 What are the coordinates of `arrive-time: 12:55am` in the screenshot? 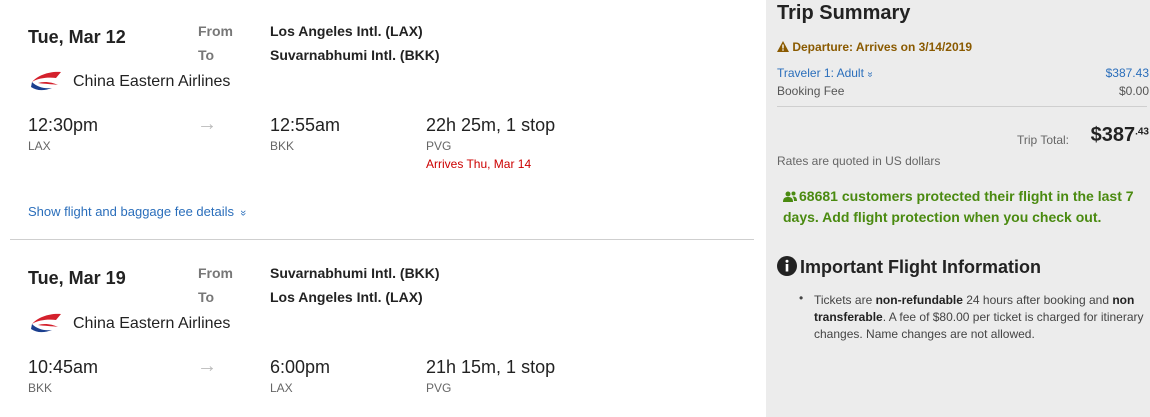 It's located at (305, 125).